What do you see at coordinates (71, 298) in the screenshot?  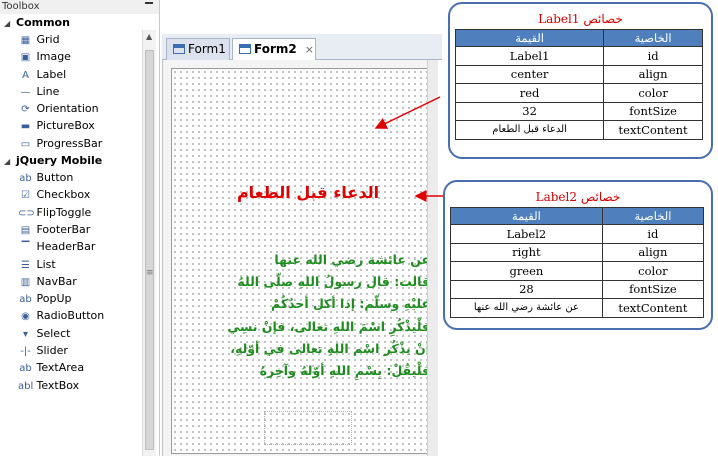 I see `toolbox-item-popup: ab PopUp` at bounding box center [71, 298].